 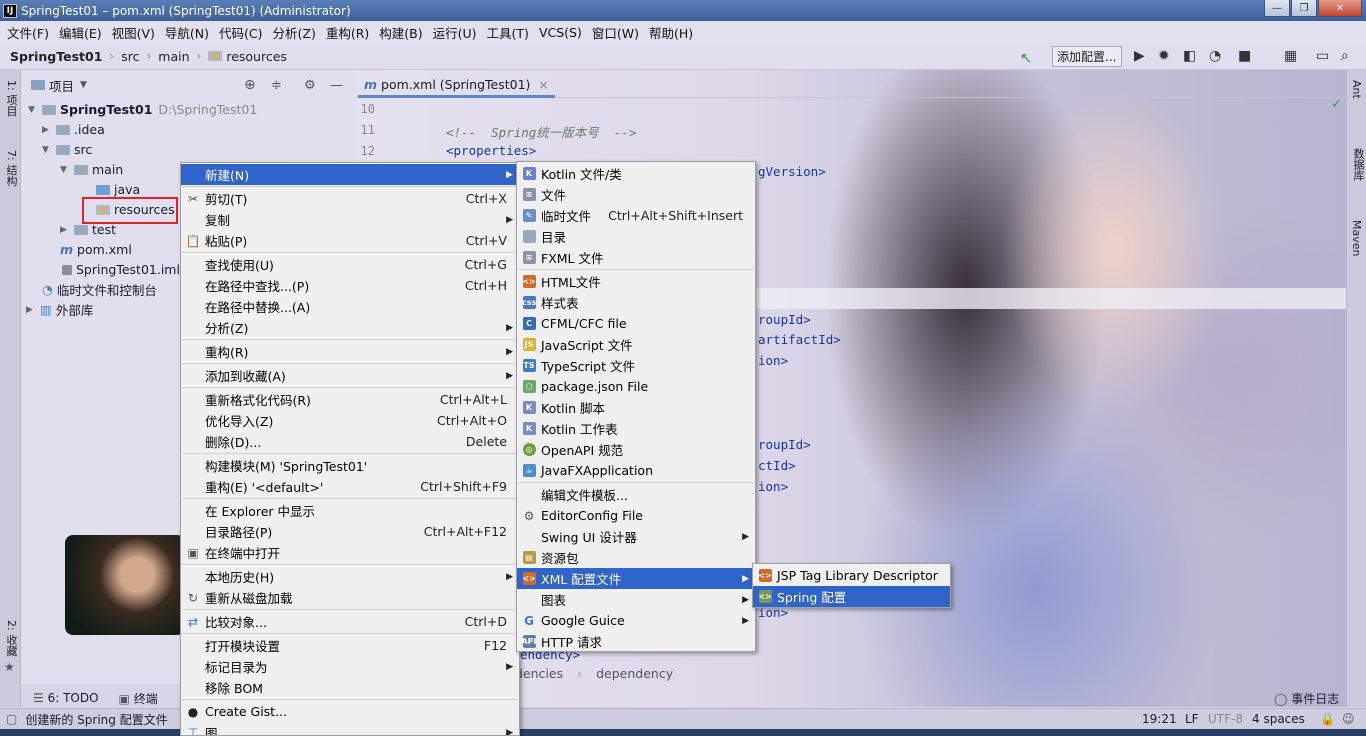 I want to click on menu-item-module-settings: 打开模块设置 F12, so click(x=350, y=645).